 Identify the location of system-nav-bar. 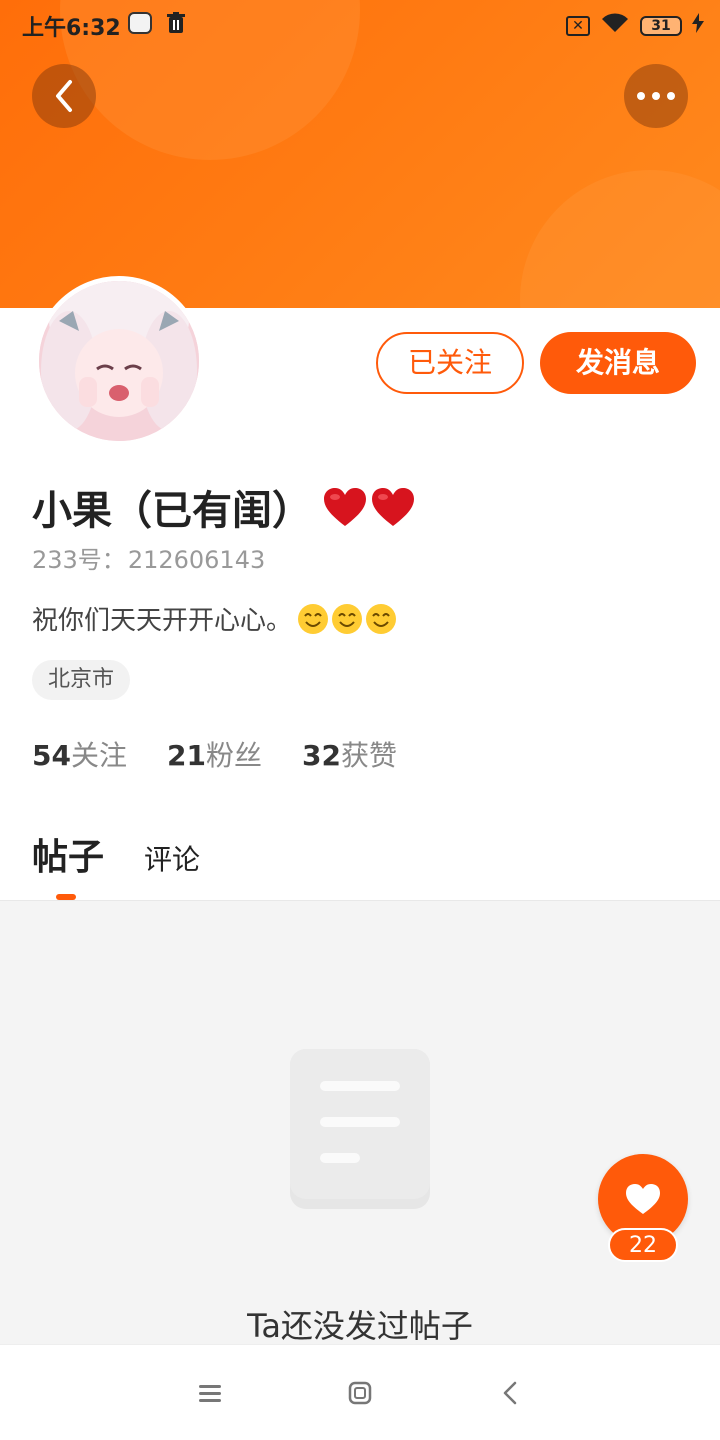
(360, 1392).